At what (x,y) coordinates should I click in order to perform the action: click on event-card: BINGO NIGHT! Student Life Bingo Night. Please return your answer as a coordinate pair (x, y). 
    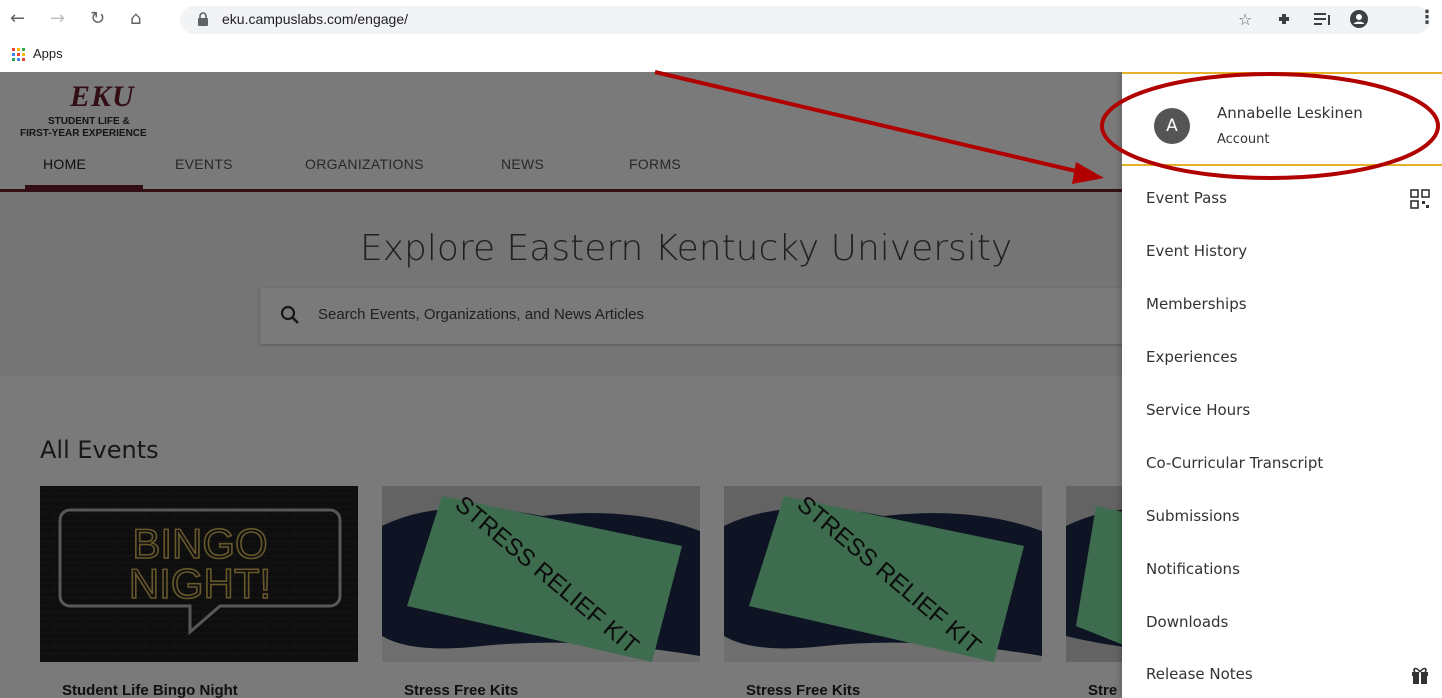
    Looking at the image, I should click on (199, 592).